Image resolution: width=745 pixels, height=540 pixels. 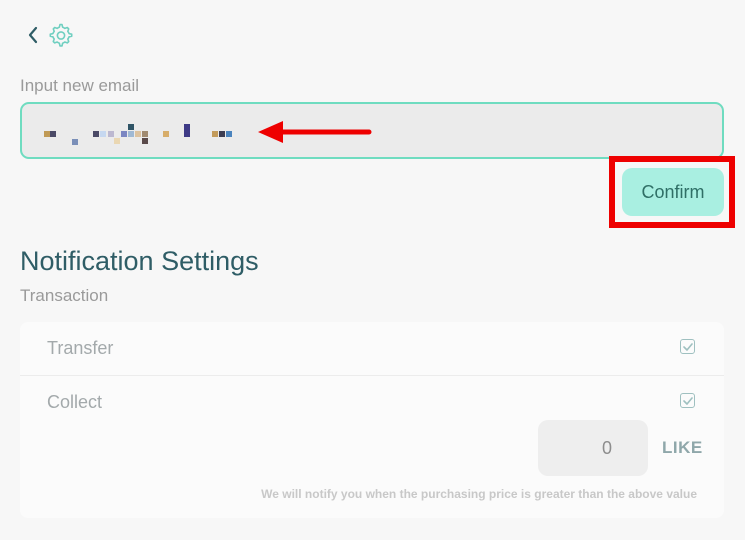 What do you see at coordinates (593, 448) in the screenshot?
I see `price-threshold-input: 0` at bounding box center [593, 448].